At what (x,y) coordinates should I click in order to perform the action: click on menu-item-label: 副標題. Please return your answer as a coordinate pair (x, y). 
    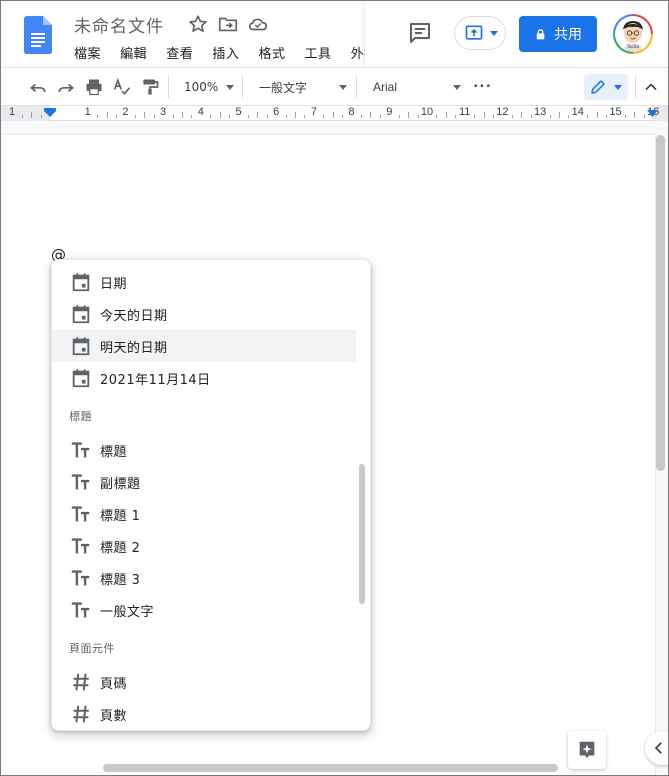
    Looking at the image, I should click on (120, 484).